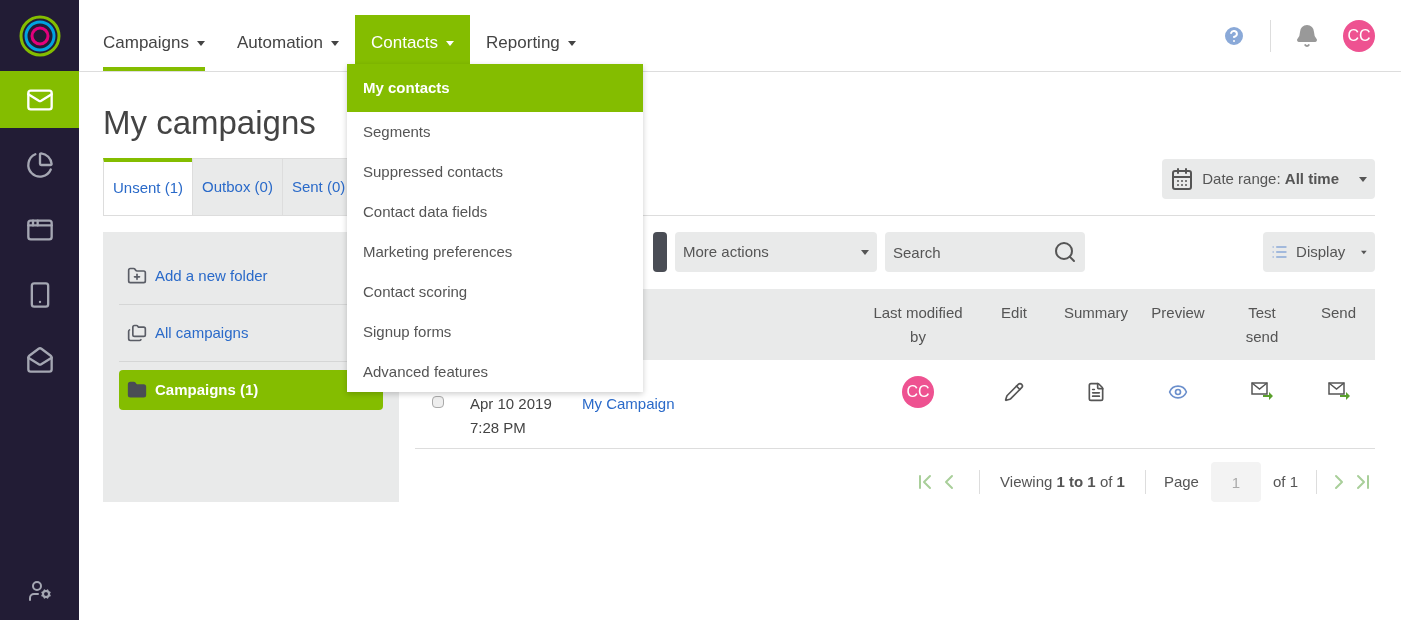 The image size is (1401, 620). Describe the element at coordinates (918, 325) in the screenshot. I see `column-header: Last modified by` at that location.